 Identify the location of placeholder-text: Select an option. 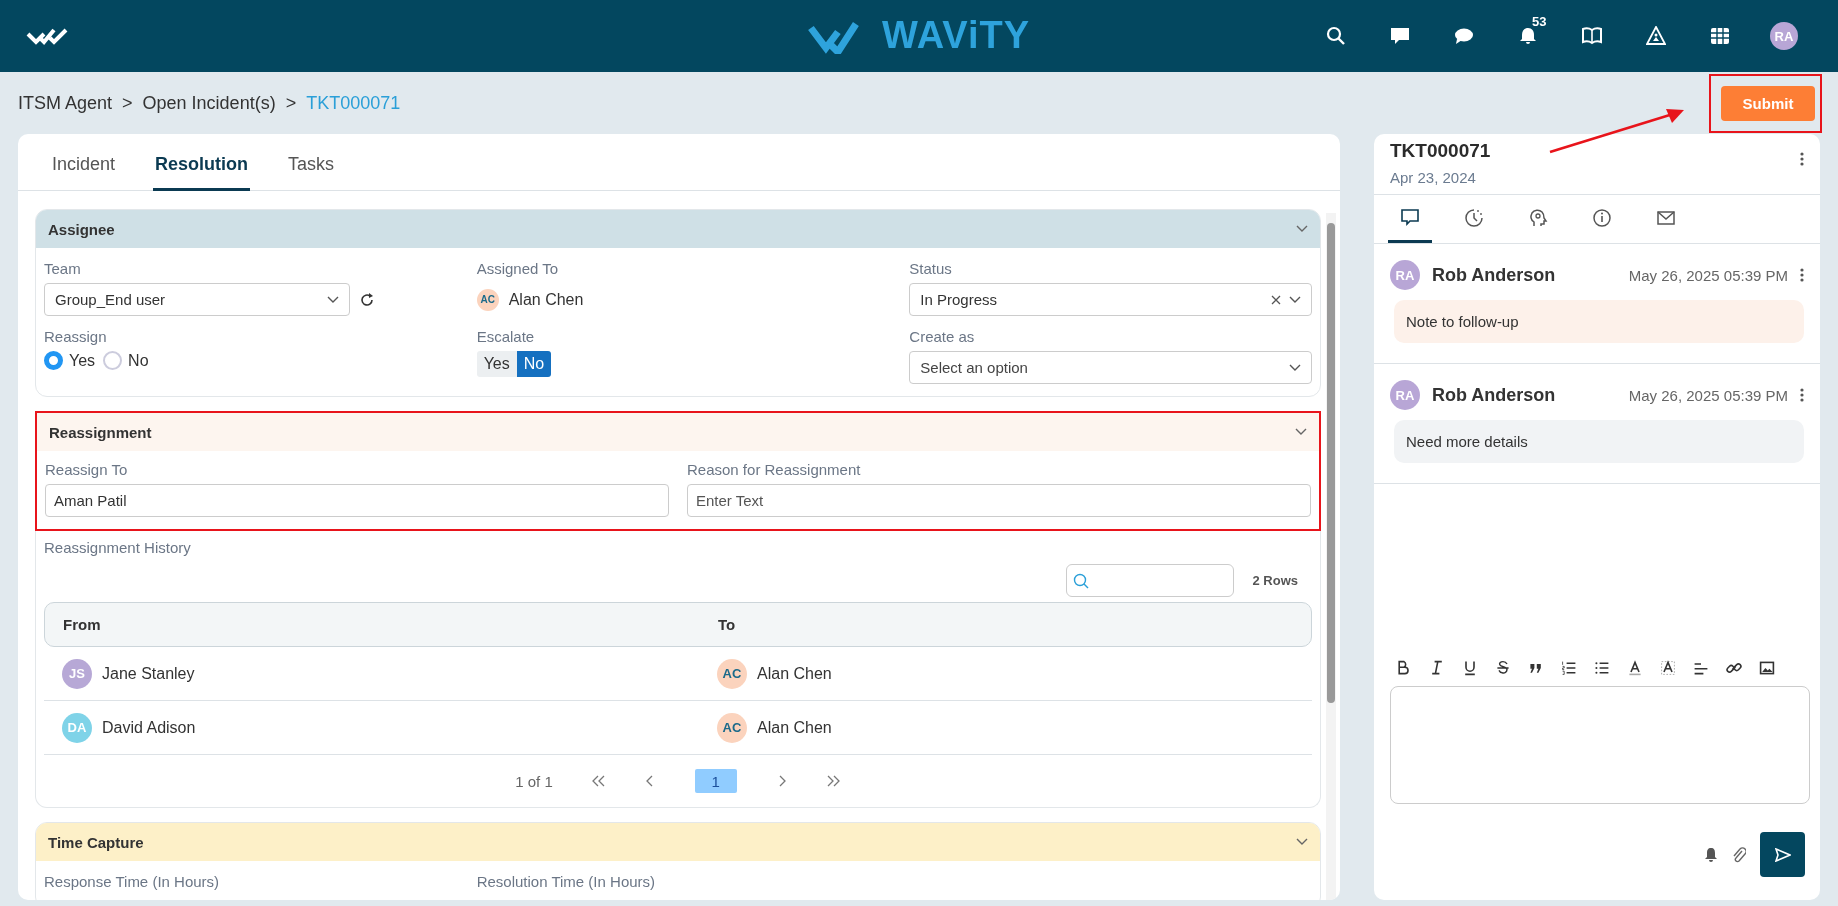
(974, 367).